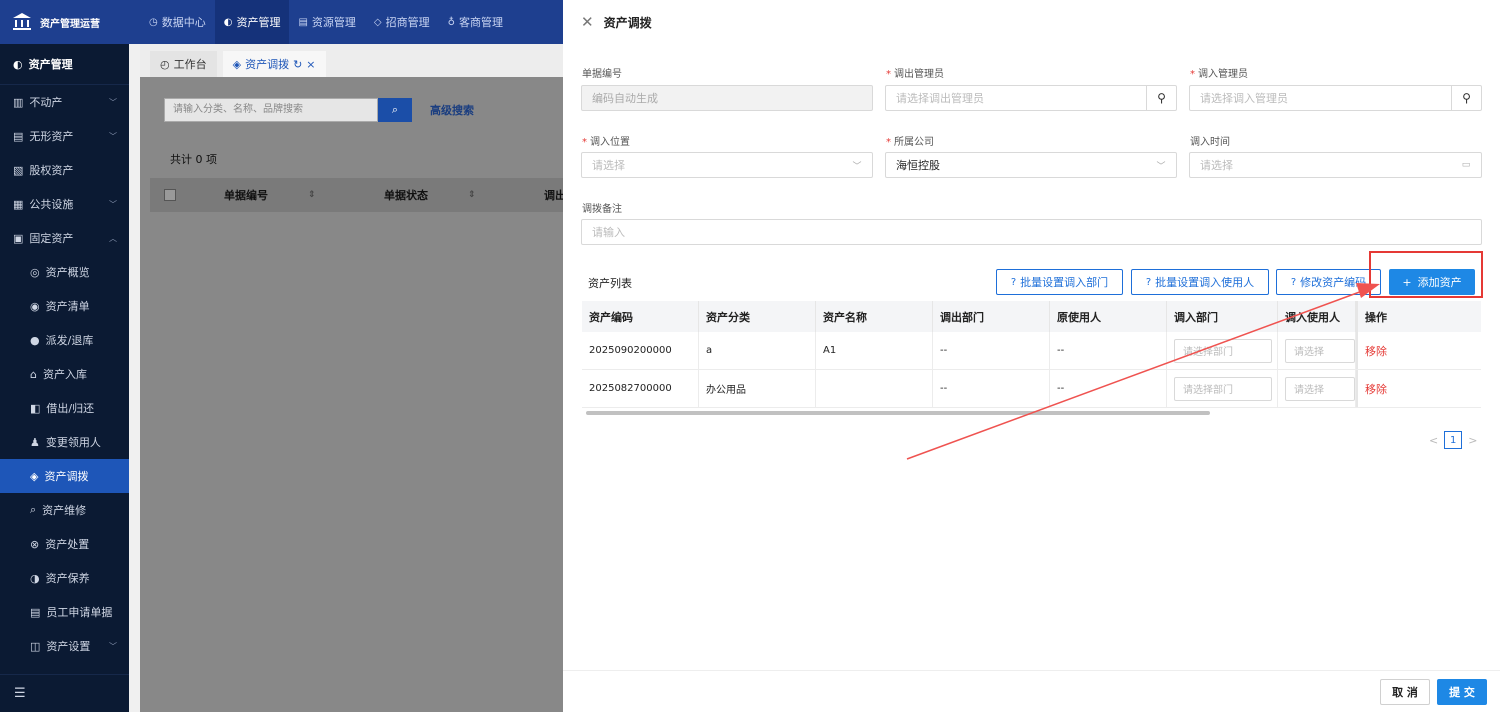  Describe the element at coordinates (64, 102) in the screenshot. I see `sidebar-item-real-estate: ▥ 不动产 ﹀` at that location.